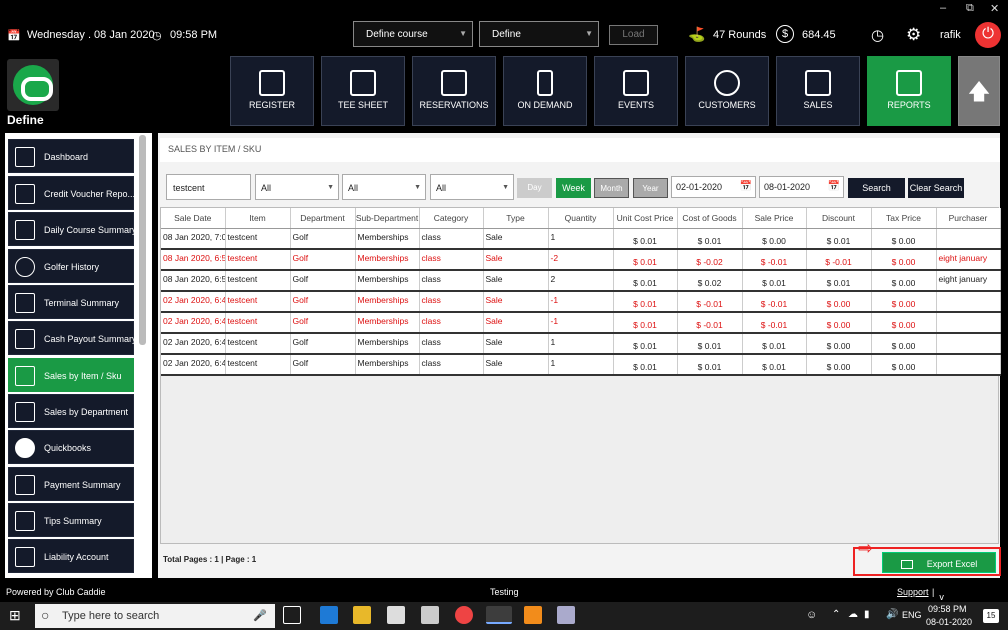  What do you see at coordinates (516, 344) in the screenshot?
I see `table-cell: Sale` at bounding box center [516, 344].